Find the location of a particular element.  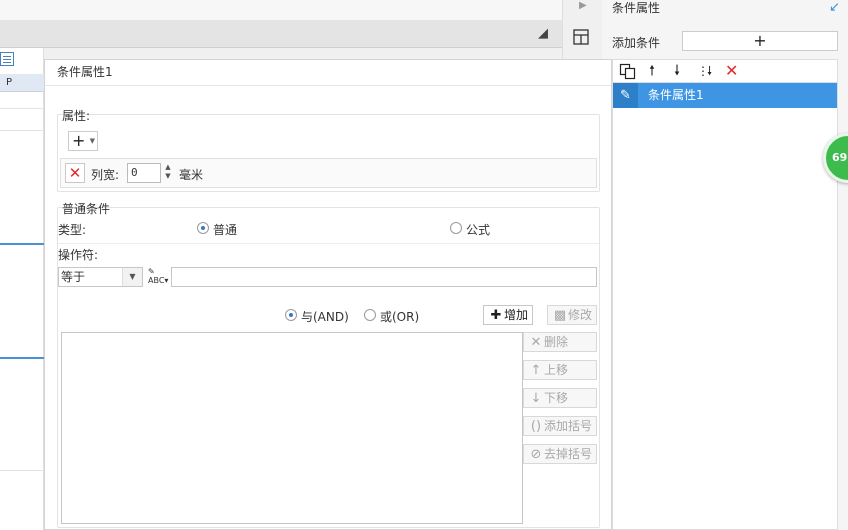

condition-item-label: 条件属性1 is located at coordinates (676, 95).